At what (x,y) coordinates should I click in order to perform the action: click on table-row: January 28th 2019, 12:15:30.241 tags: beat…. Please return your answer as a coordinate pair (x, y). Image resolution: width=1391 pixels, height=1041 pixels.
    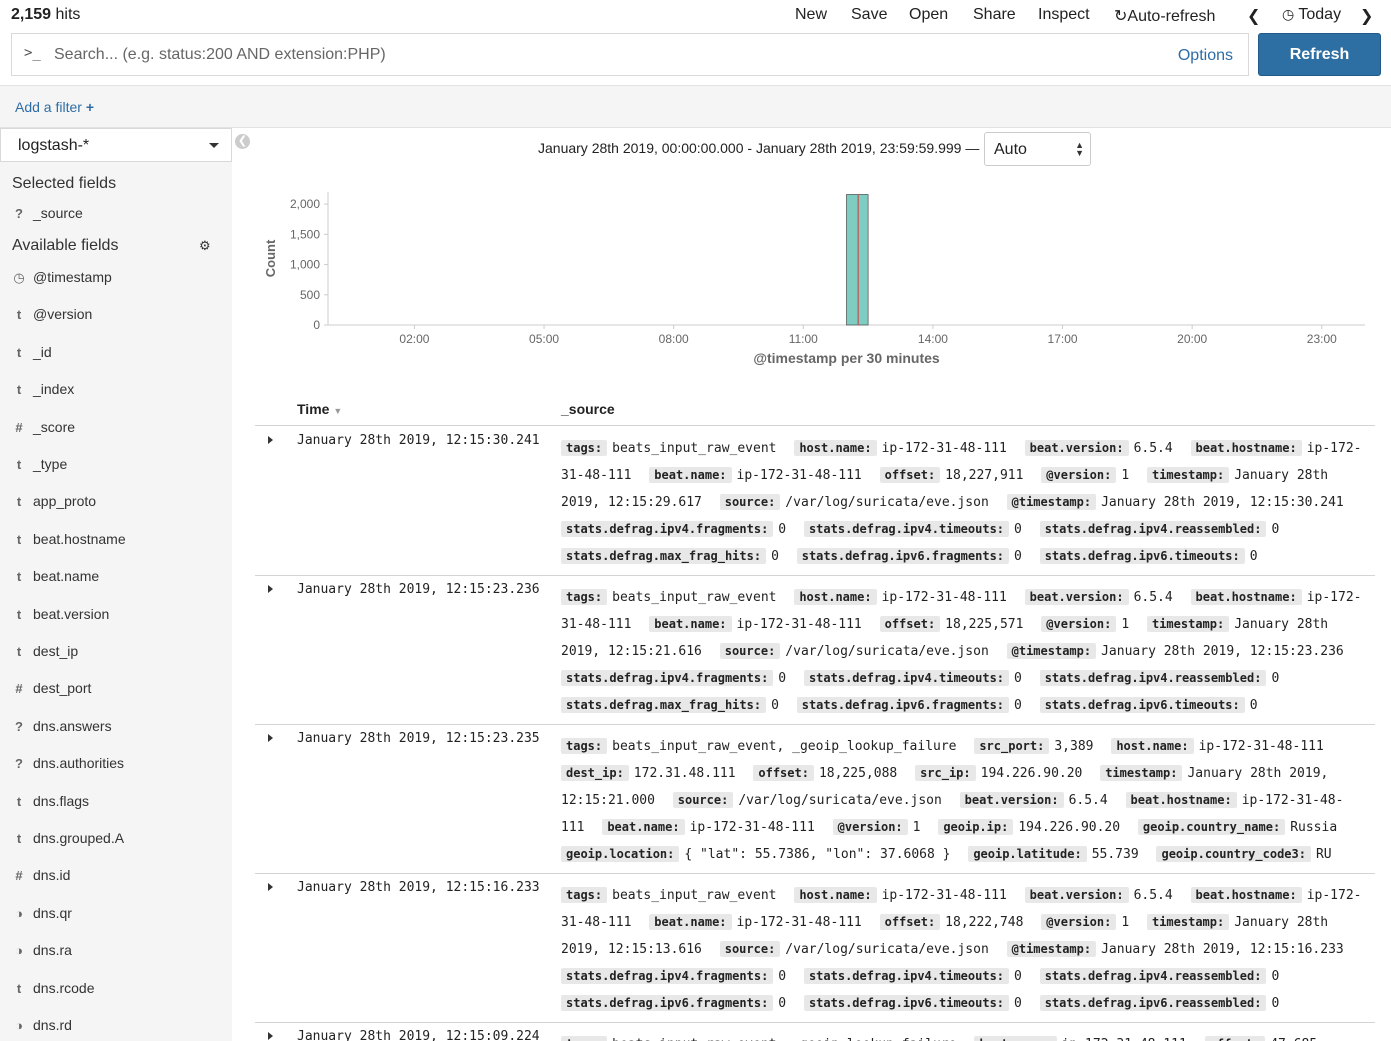
    Looking at the image, I should click on (815, 501).